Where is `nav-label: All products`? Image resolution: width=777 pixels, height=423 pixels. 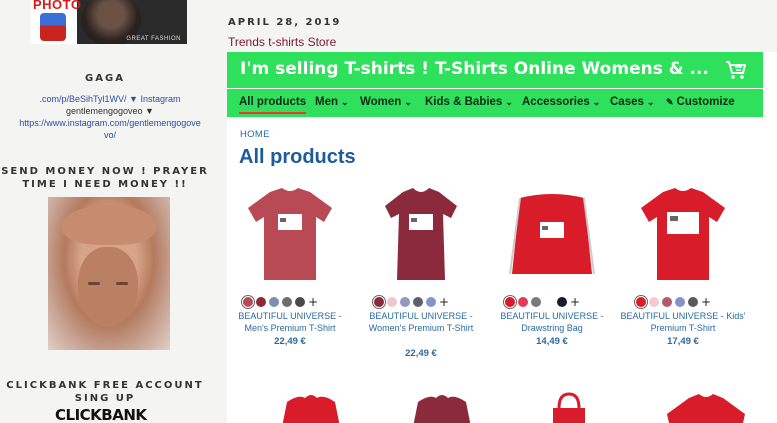 nav-label: All products is located at coordinates (273, 102).